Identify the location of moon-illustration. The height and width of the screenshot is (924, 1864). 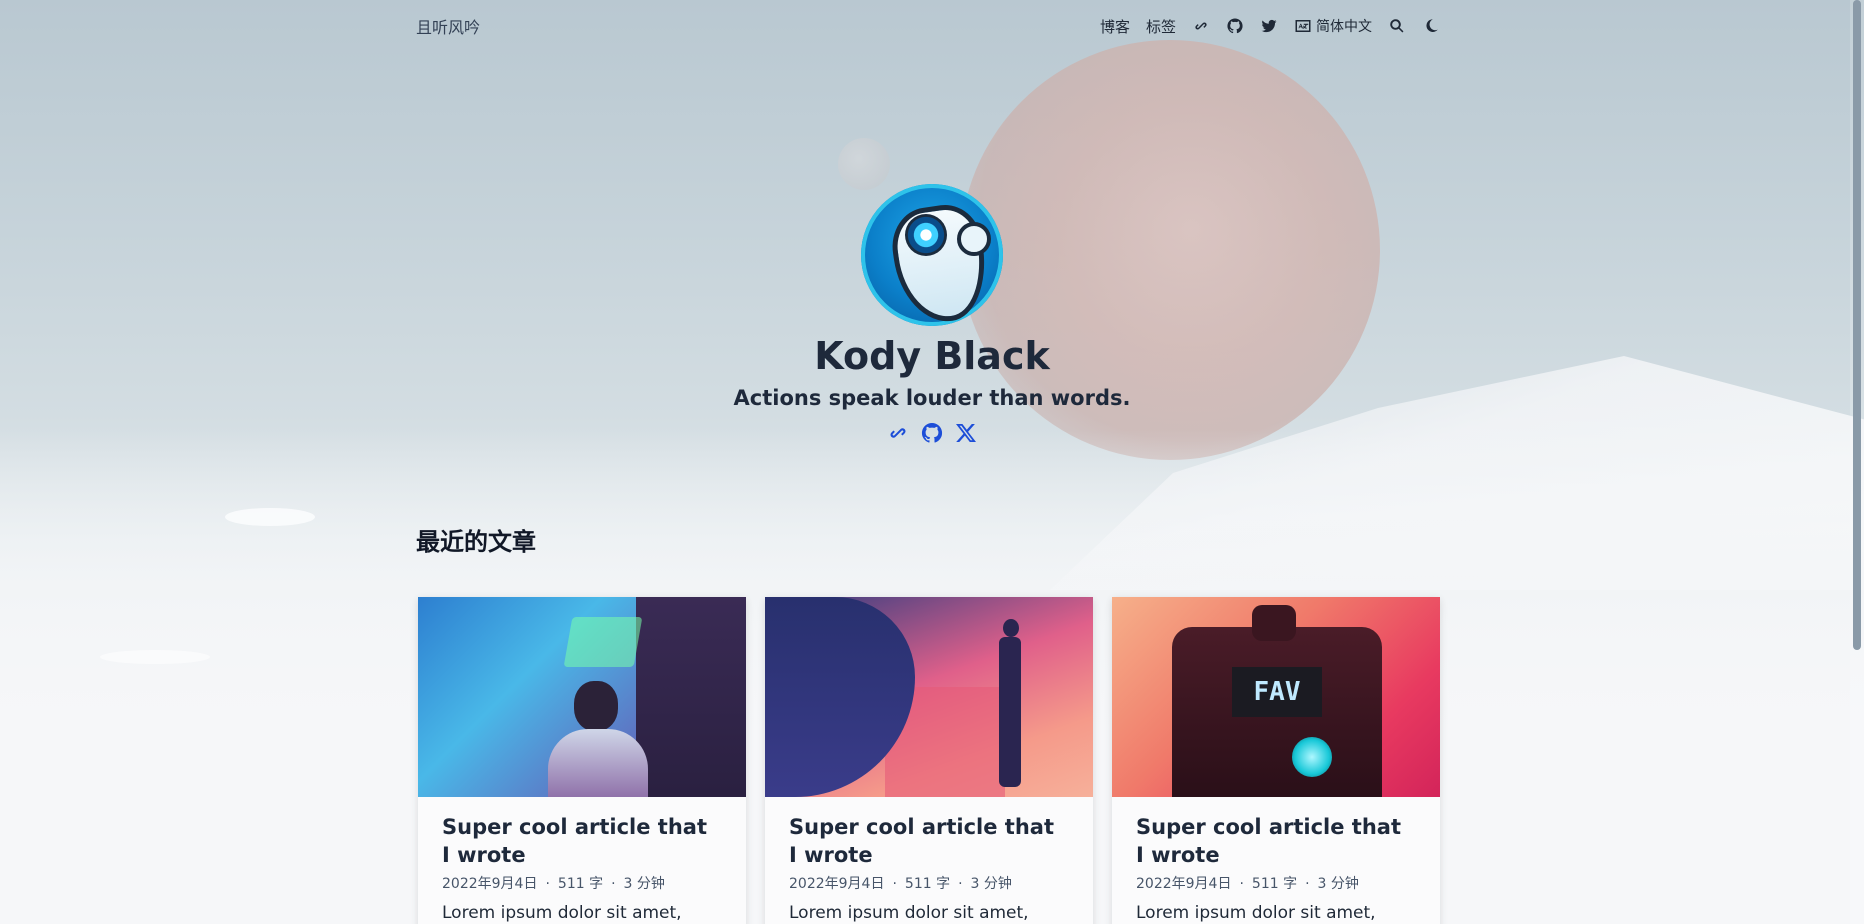
(864, 164).